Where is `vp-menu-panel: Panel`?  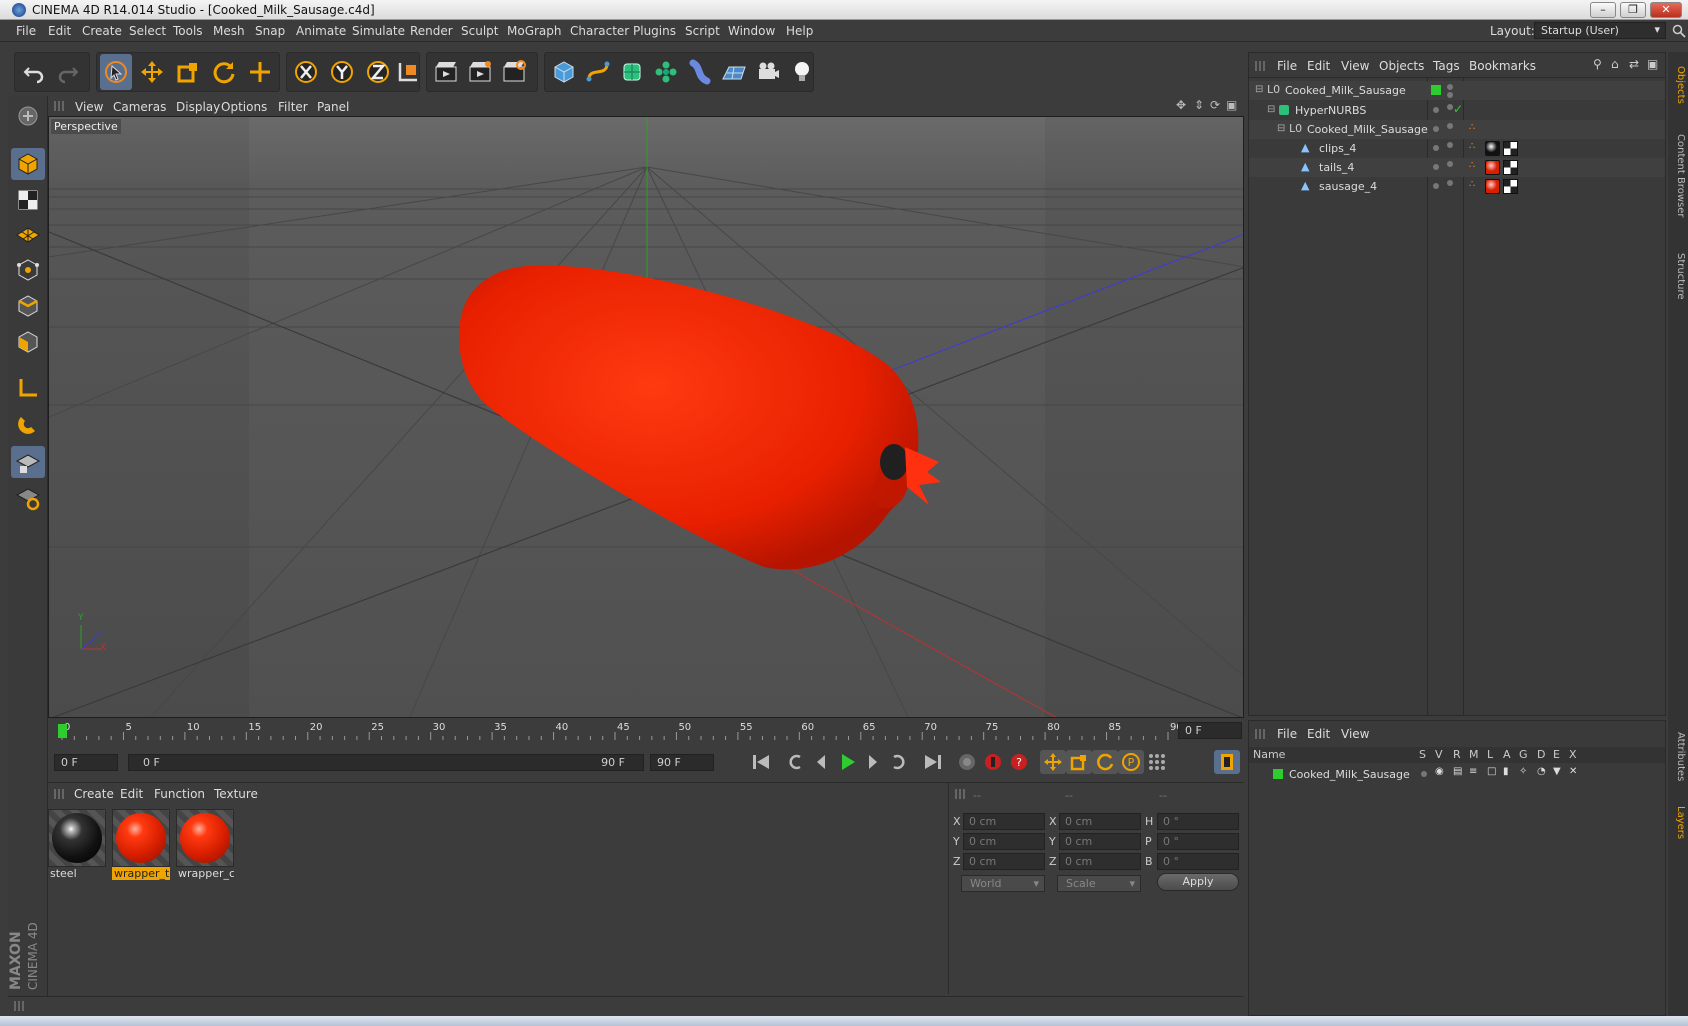
vp-menu-panel: Panel is located at coordinates (333, 107).